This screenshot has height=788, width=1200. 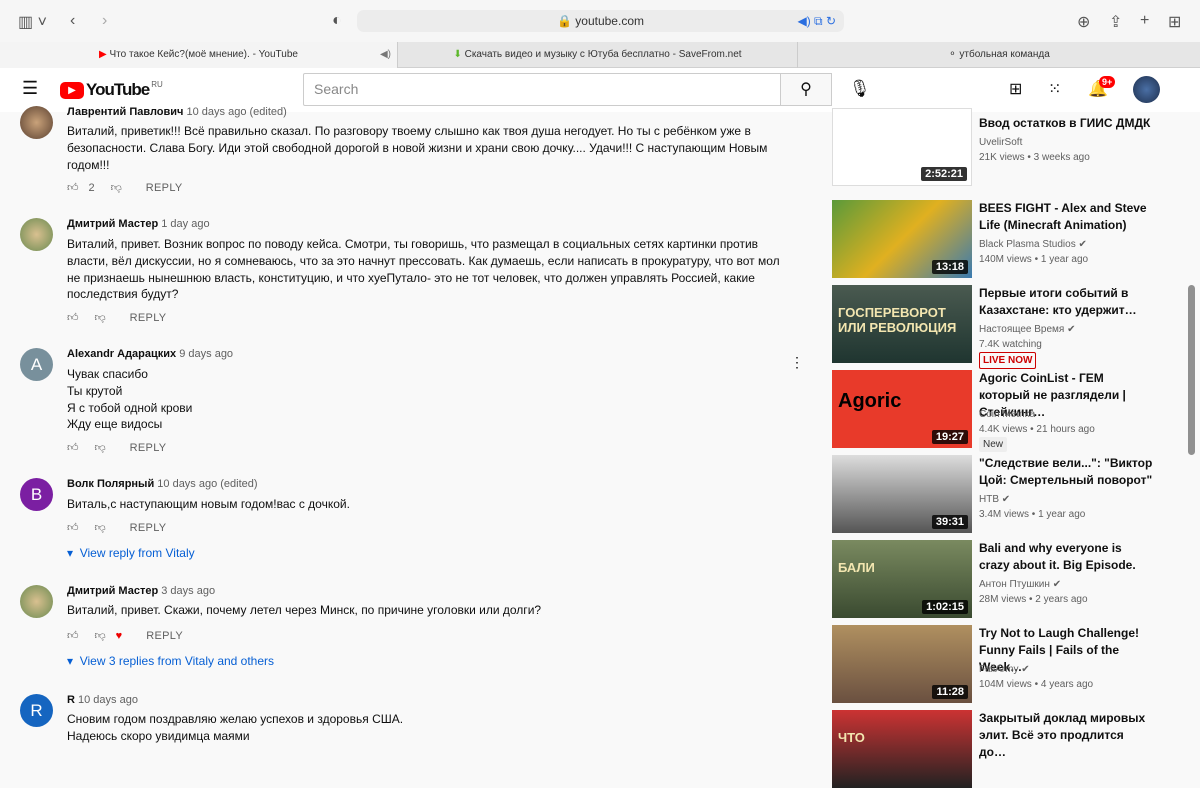 I want to click on new-tab-icon: +, so click(x=1144, y=21).